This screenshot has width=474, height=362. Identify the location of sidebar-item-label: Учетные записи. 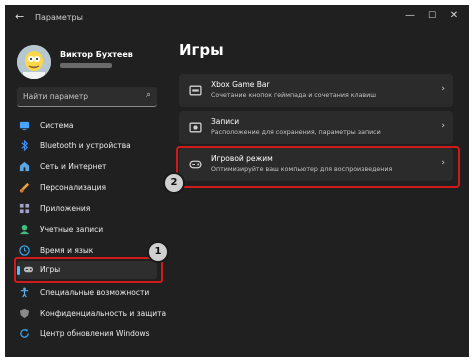
(72, 229).